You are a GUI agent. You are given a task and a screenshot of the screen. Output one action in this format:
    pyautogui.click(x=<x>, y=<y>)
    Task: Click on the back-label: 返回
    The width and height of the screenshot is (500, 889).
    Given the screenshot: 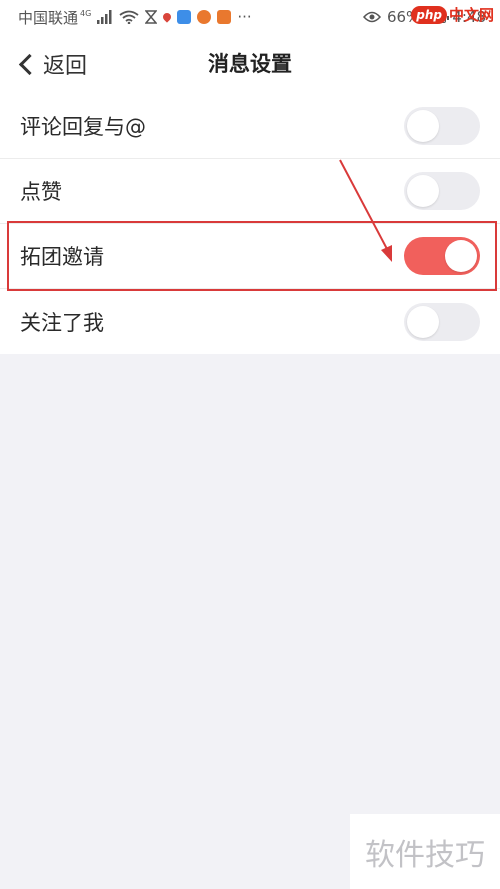 What is the action you would take?
    pyautogui.click(x=65, y=66)
    